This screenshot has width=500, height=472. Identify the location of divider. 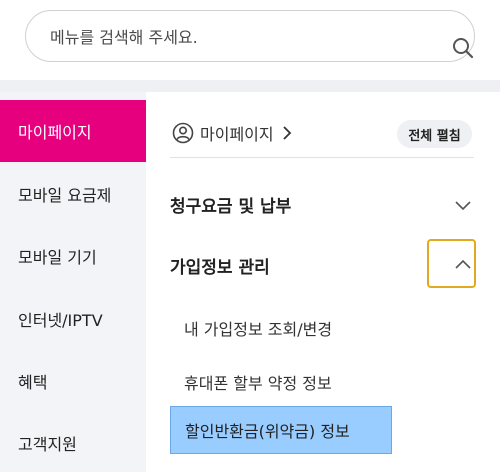
(322, 157).